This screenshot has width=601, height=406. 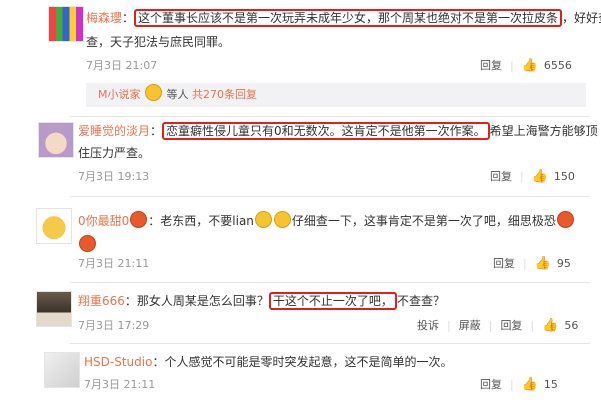 I want to click on username: 梅森瓔, so click(x=104, y=18).